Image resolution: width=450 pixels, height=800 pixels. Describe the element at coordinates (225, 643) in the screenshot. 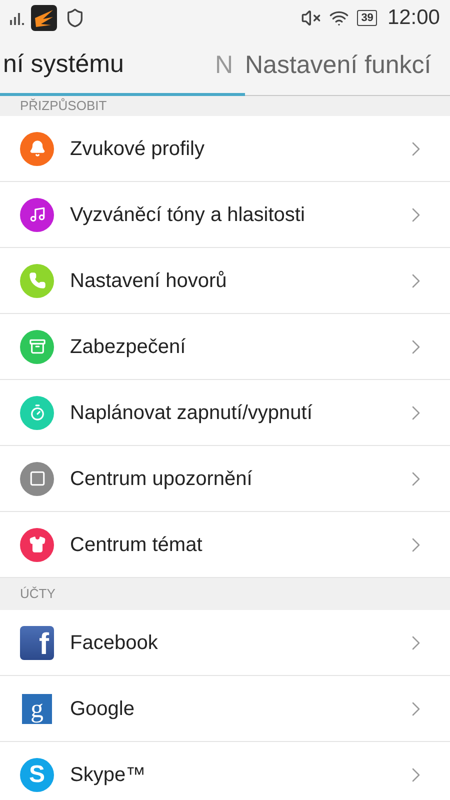

I see `settings-row: f Facebook` at that location.